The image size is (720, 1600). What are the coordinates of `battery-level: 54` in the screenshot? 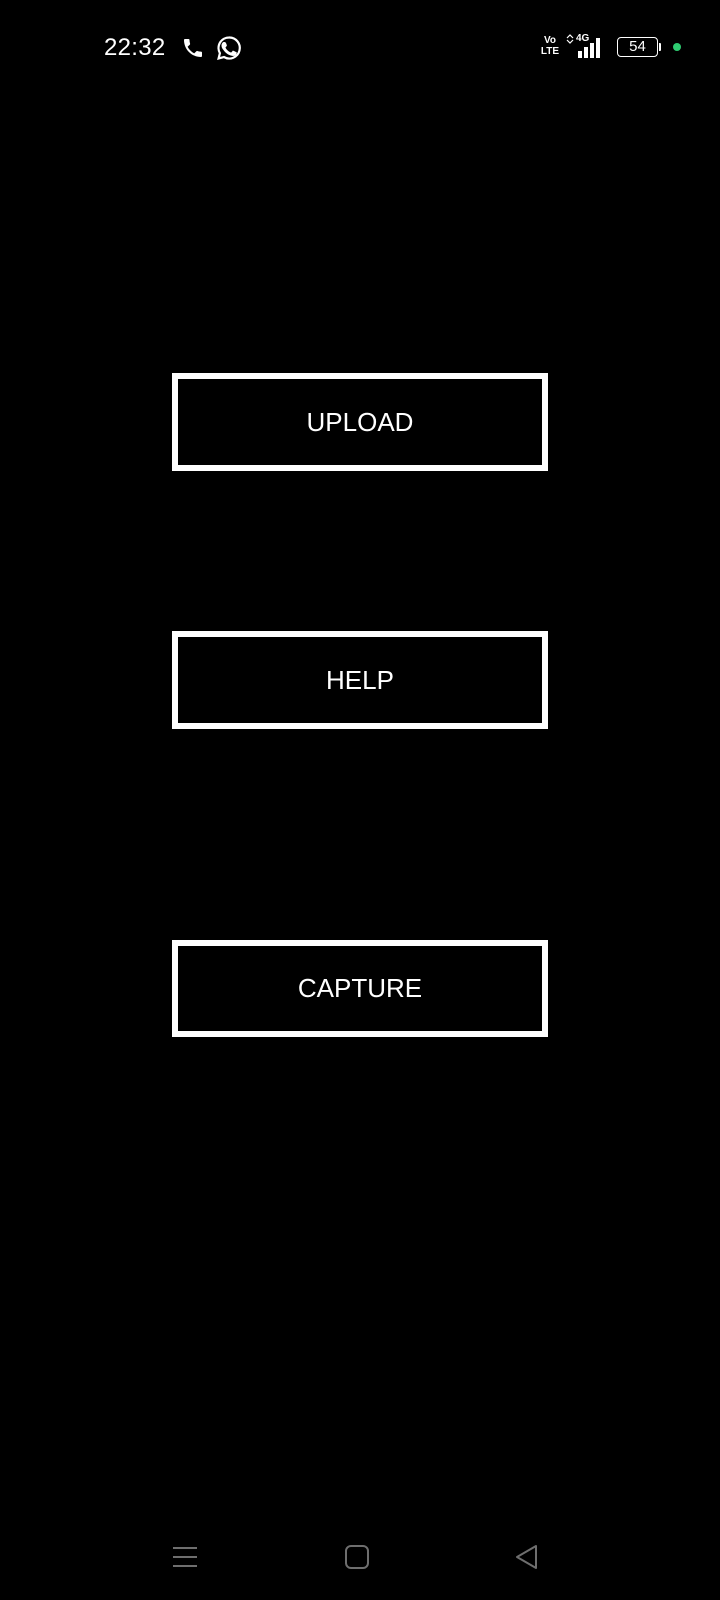 It's located at (637, 46).